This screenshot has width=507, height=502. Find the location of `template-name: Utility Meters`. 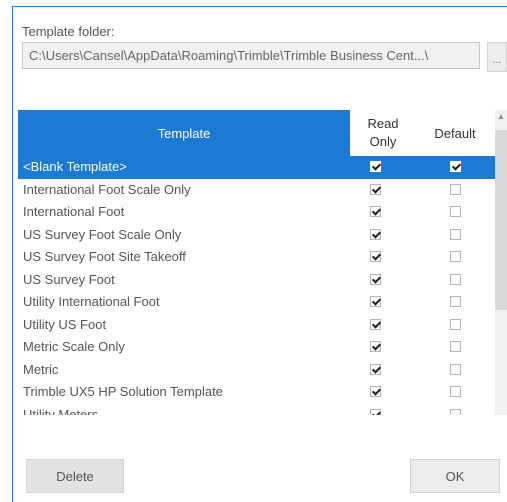

template-name: Utility Meters is located at coordinates (61, 411).